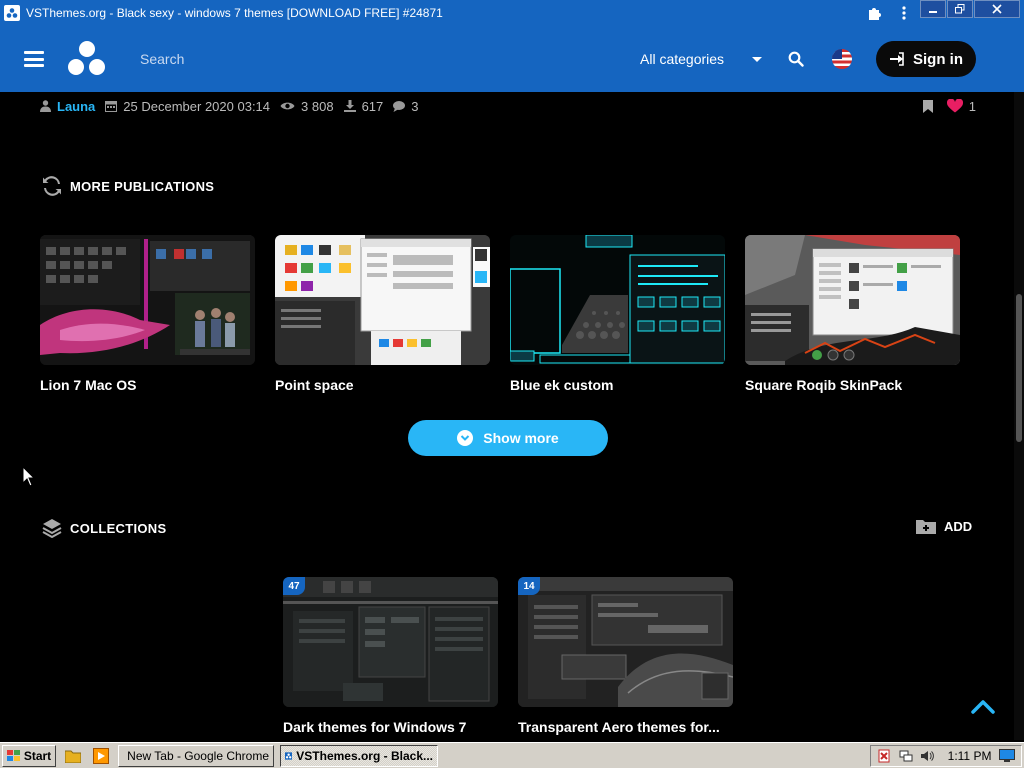 This screenshot has height=768, width=1024. What do you see at coordinates (73, 756) in the screenshot?
I see `explorer-quicklaunch-icon` at bounding box center [73, 756].